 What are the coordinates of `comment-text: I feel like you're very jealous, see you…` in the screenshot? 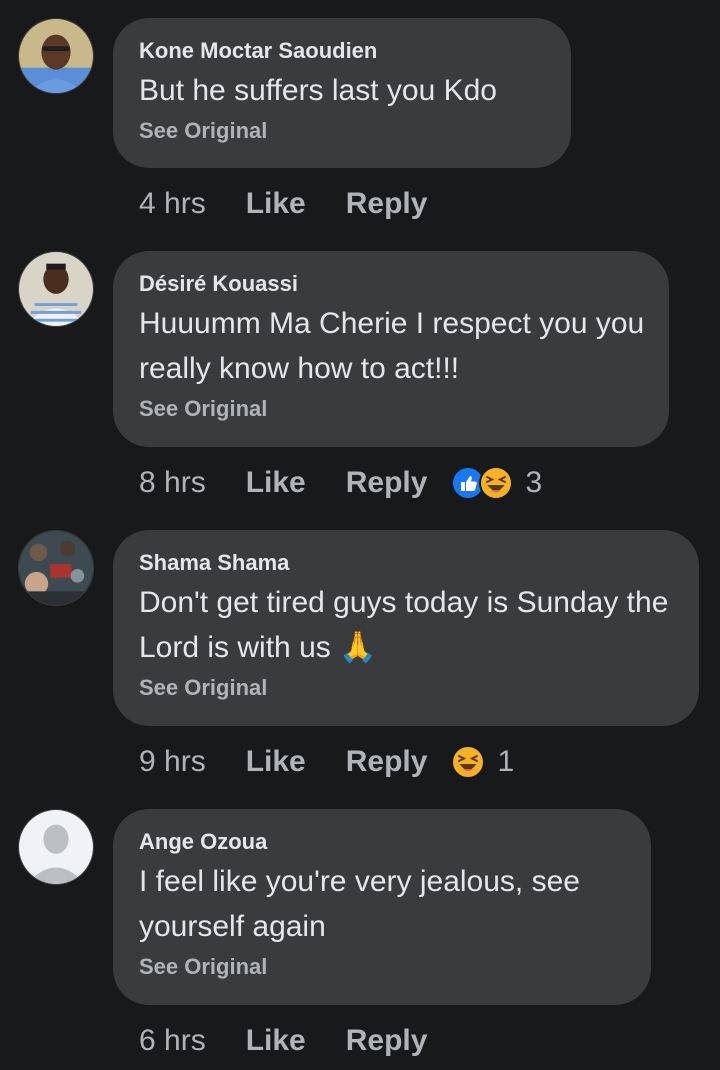 It's located at (359, 904).